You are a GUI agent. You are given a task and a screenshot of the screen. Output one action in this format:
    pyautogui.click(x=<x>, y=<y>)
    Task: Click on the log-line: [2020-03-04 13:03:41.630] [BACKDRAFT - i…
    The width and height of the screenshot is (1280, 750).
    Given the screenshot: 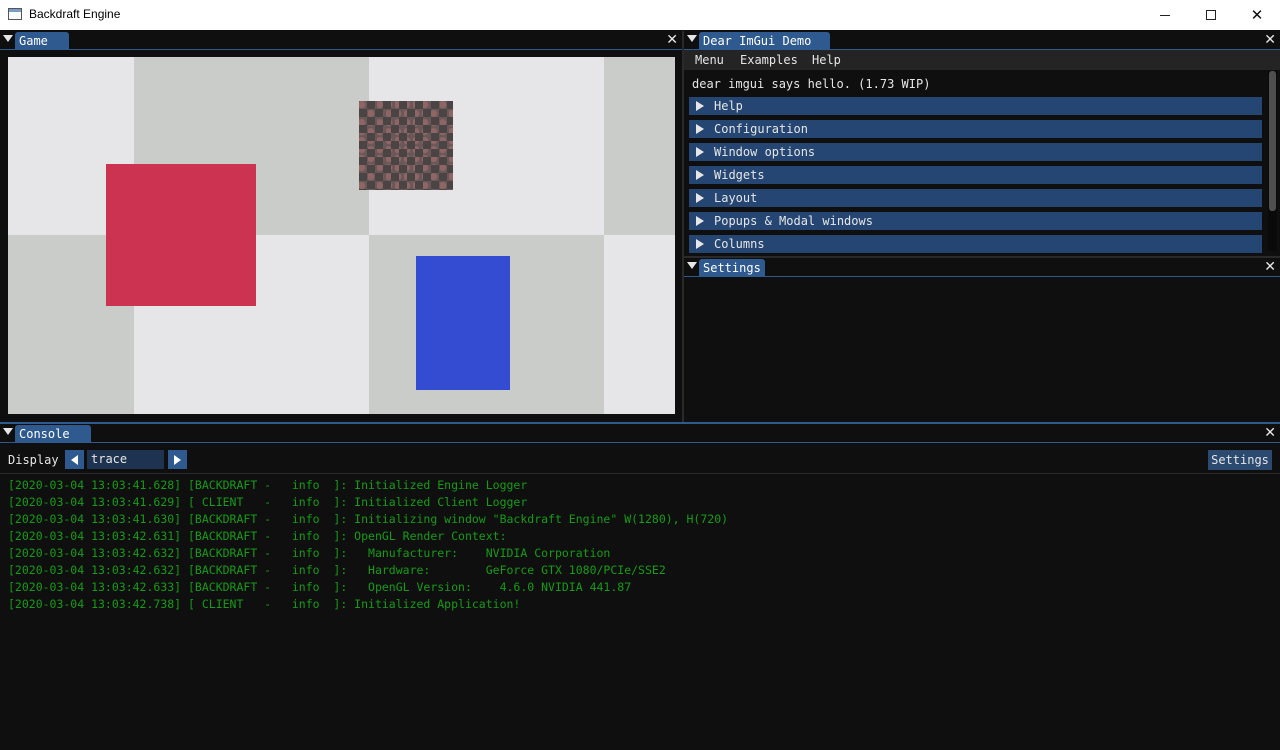 What is the action you would take?
    pyautogui.click(x=368, y=519)
    